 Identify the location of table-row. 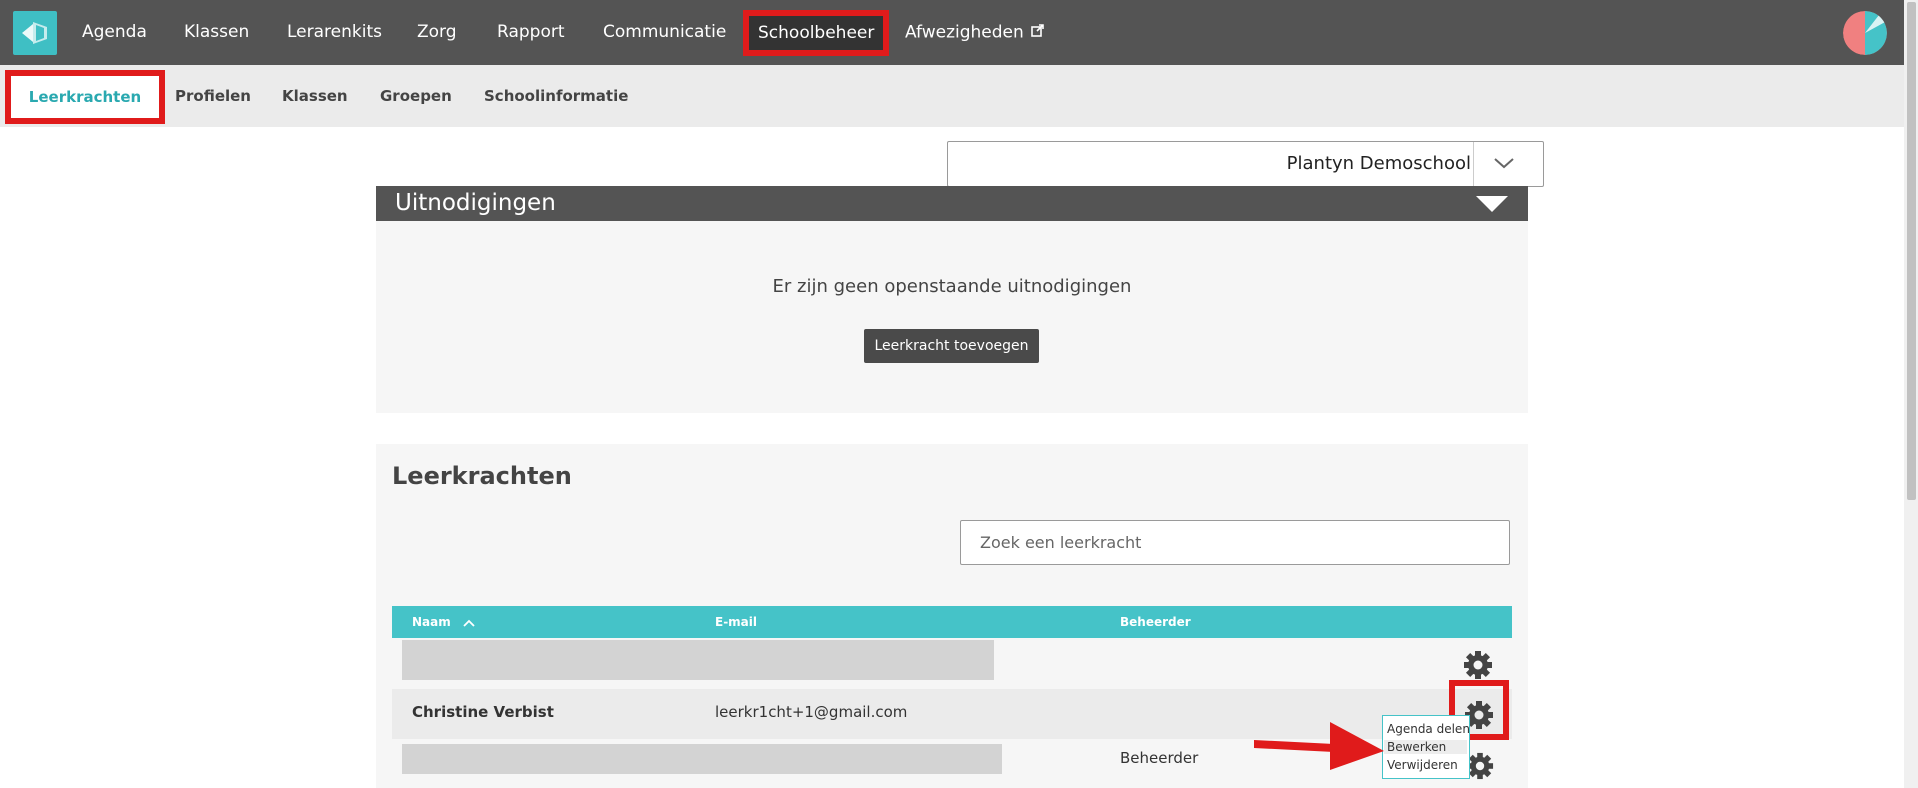
(952, 663).